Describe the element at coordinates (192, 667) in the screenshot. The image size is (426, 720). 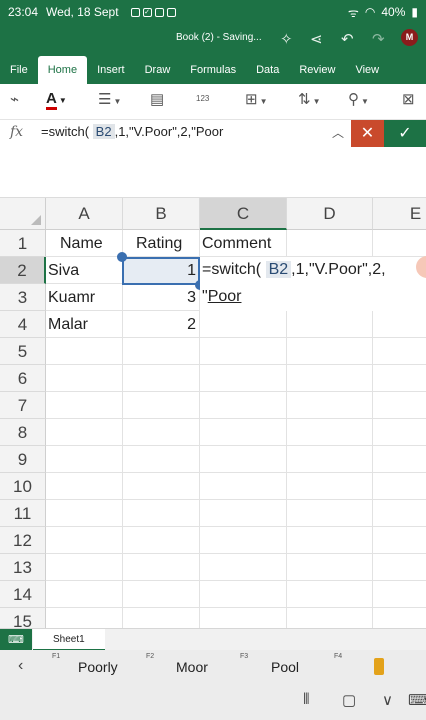
I see `suggestion-2: Moor` at that location.